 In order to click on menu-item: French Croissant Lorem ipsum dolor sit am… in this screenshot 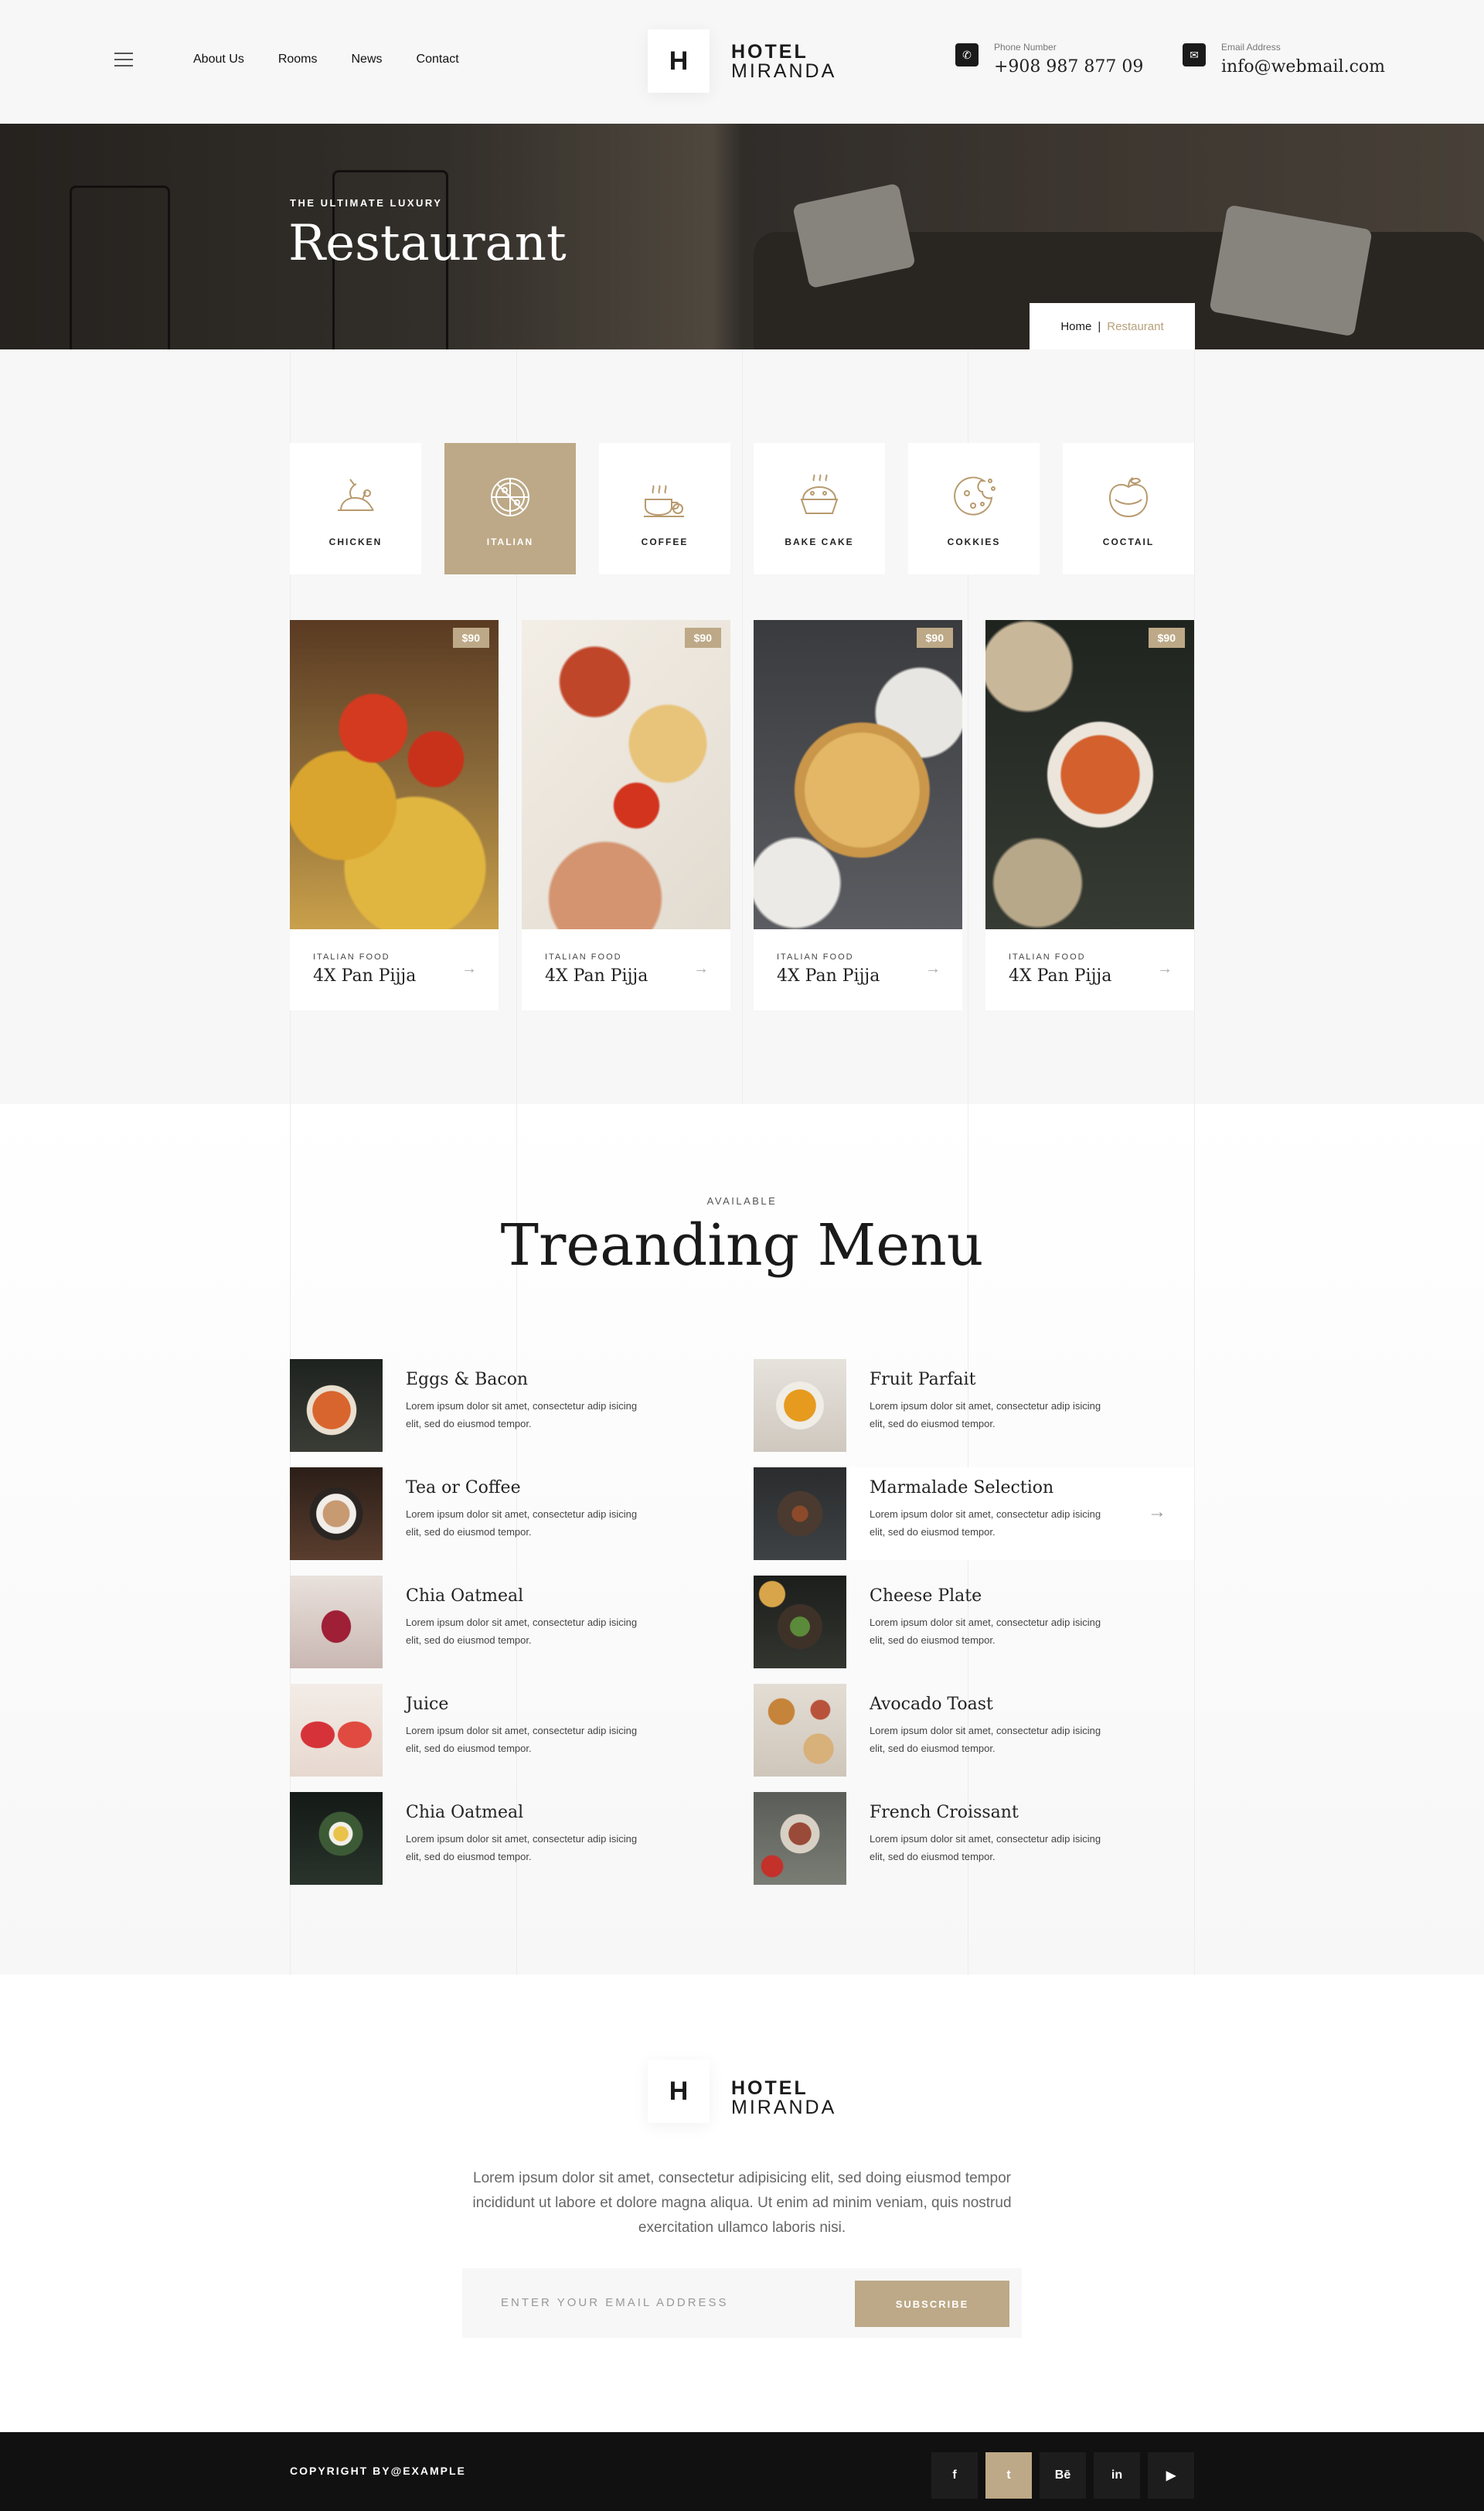, I will do `click(974, 1839)`.